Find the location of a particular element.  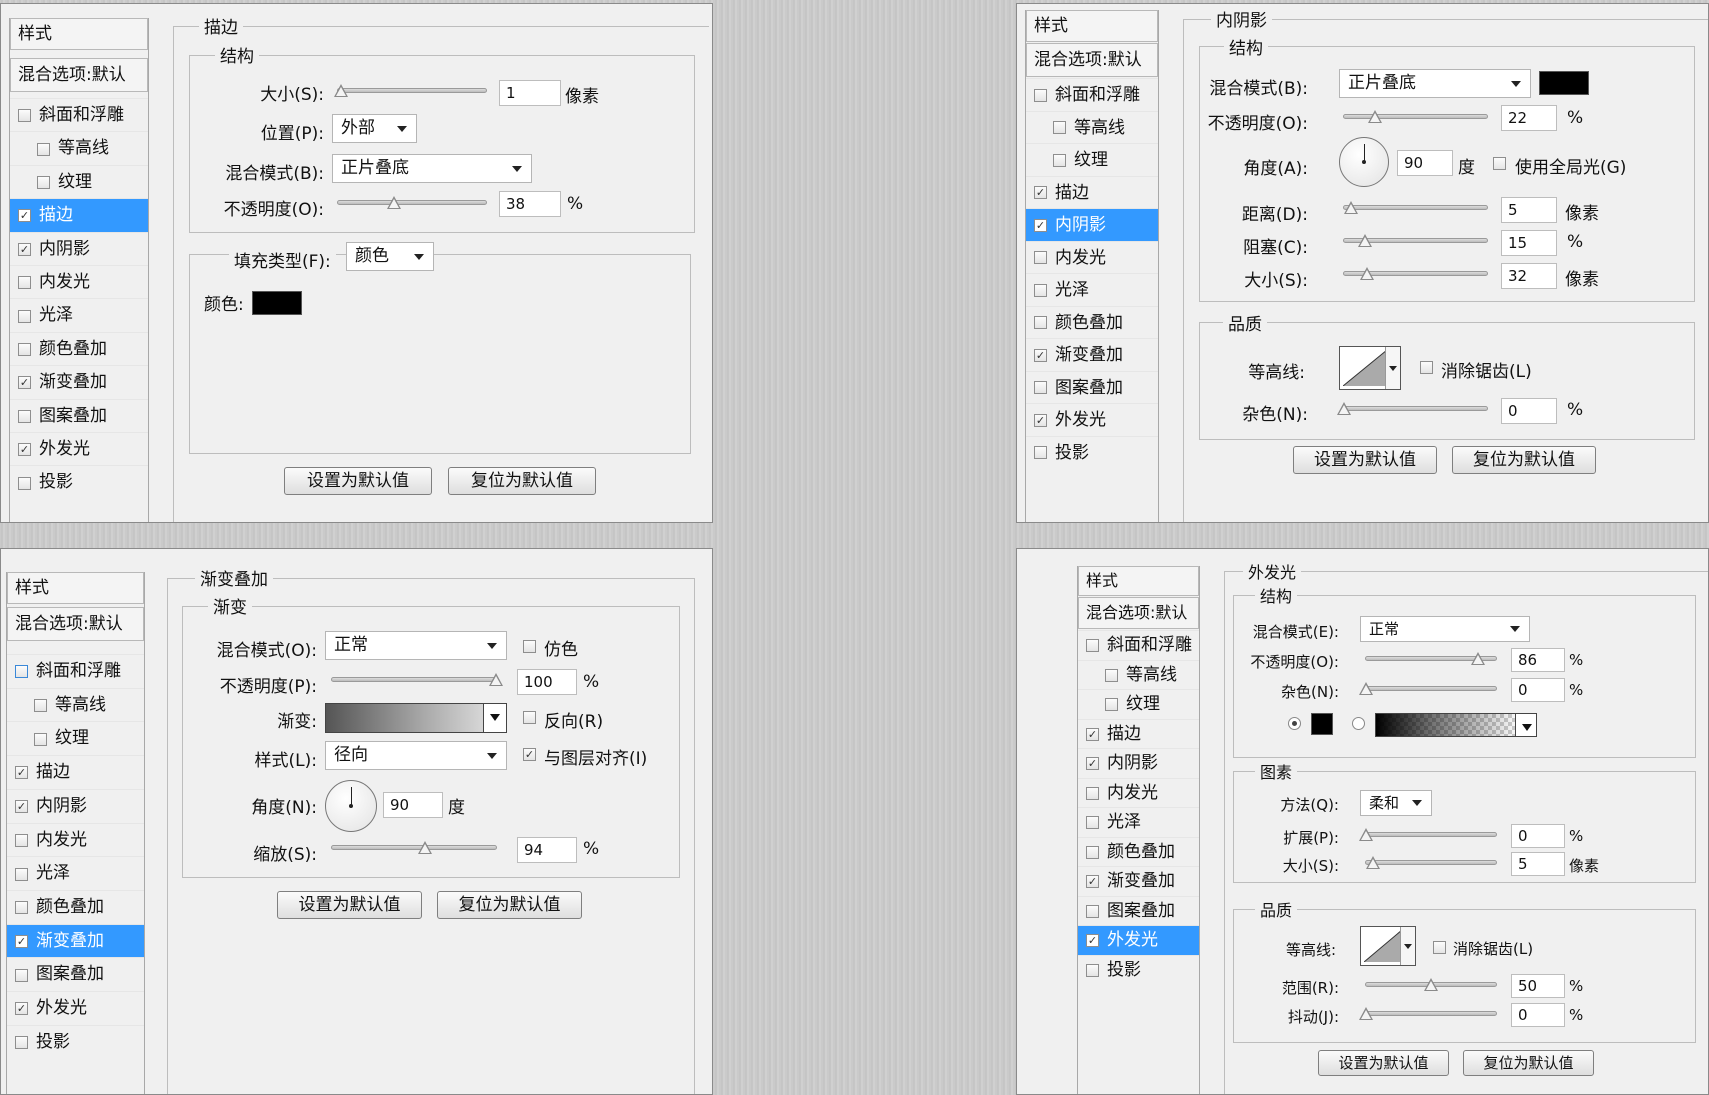

scale-slider-thumb is located at coordinates (425, 847).